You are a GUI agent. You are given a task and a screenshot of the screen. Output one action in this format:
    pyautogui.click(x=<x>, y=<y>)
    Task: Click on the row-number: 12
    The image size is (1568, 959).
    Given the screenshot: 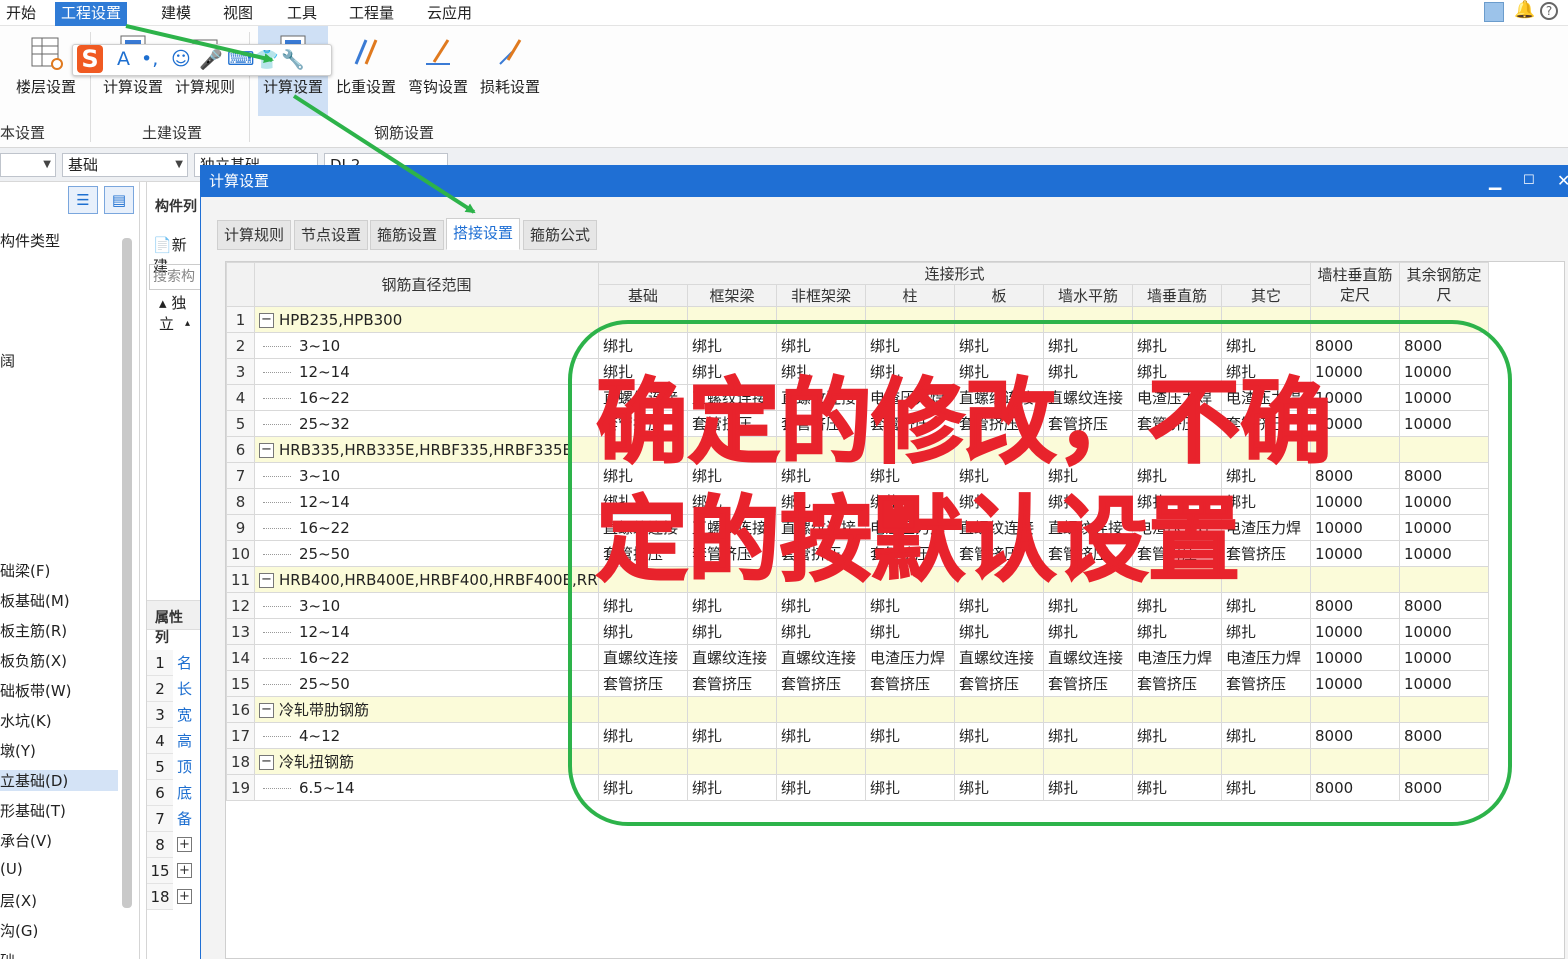 What is the action you would take?
    pyautogui.click(x=240, y=605)
    